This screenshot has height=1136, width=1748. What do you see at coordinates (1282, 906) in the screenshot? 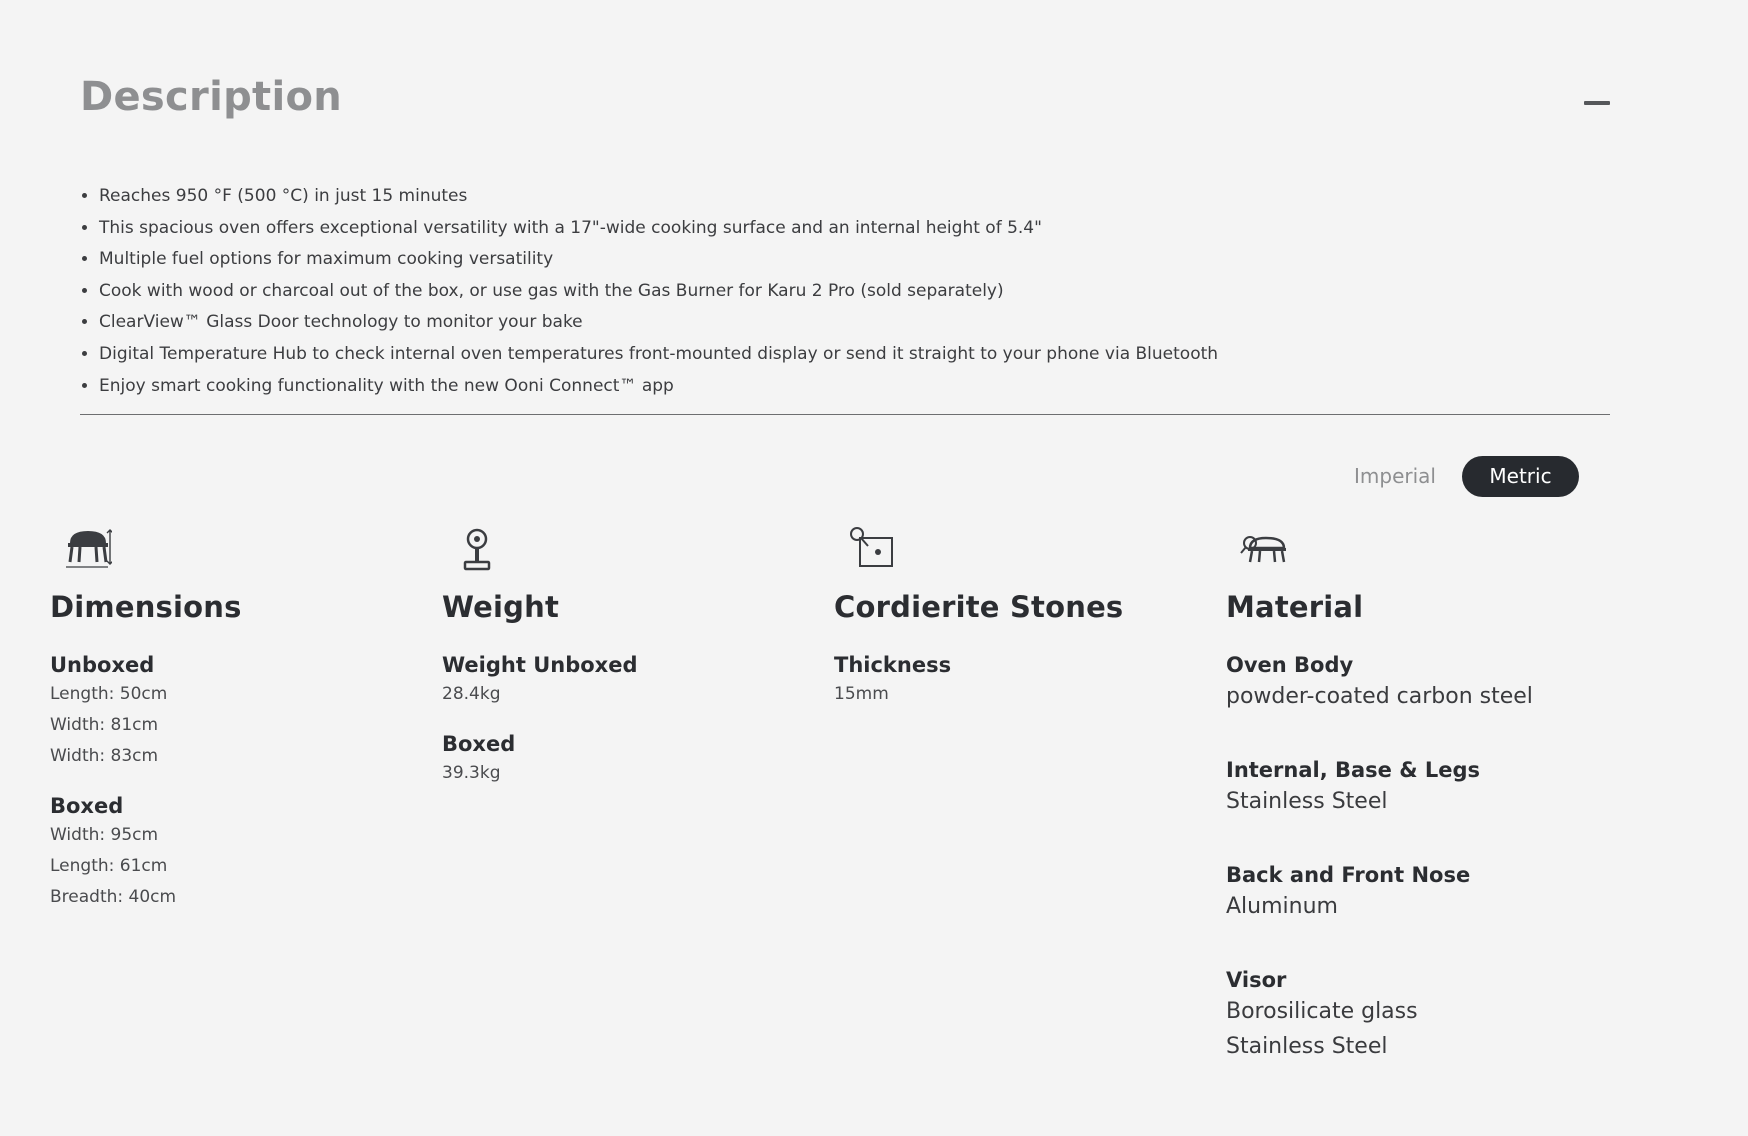
I see `material-value: Aluminum` at bounding box center [1282, 906].